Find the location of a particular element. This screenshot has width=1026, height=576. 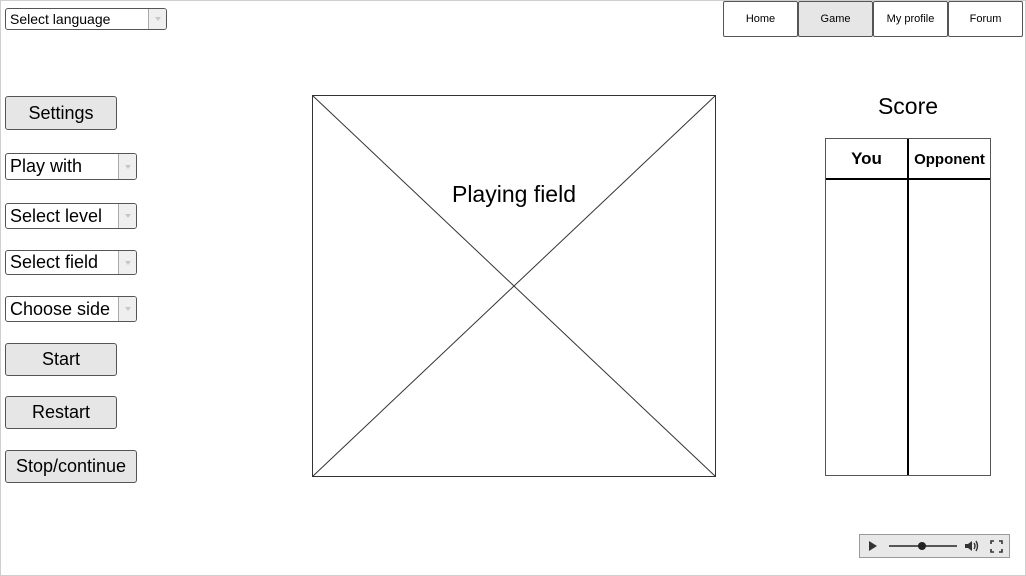

score-table: You Opponent is located at coordinates (908, 307).